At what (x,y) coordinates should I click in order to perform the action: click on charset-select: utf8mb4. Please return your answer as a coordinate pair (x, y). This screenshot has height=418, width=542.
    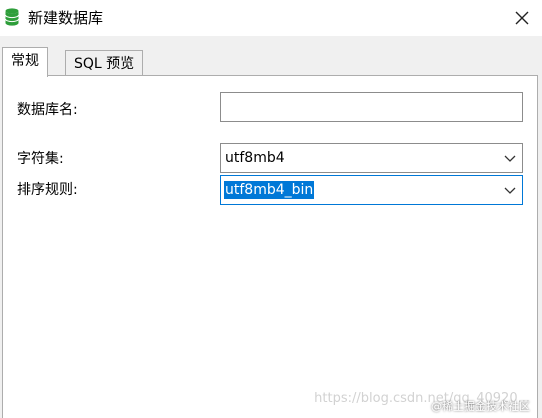
    Looking at the image, I should click on (371, 158).